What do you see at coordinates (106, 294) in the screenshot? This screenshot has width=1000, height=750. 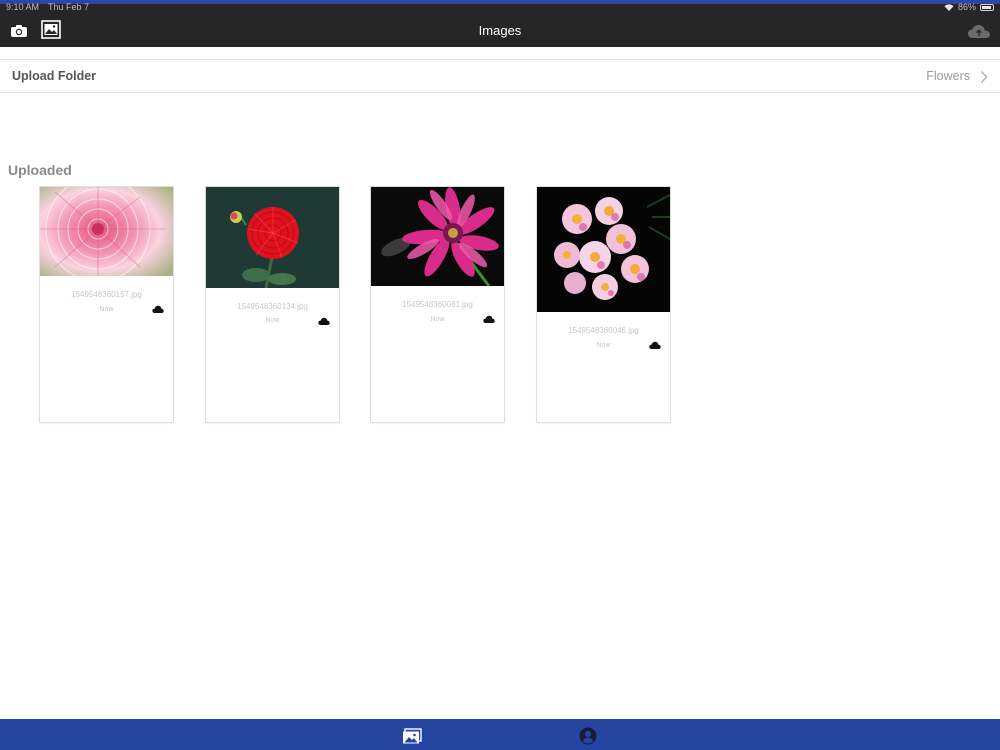 I see `image-filename: 1549548360157.jpg` at bounding box center [106, 294].